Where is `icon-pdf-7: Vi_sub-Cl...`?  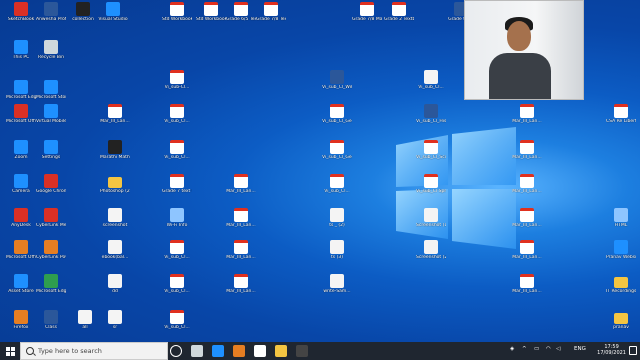
icon-pdf-7: Vi_sub-Cl... is located at coordinates (177, 80).